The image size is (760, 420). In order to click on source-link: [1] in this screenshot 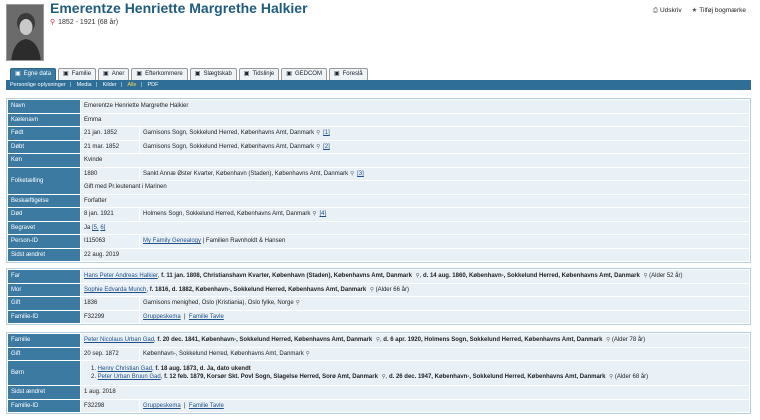, I will do `click(326, 133)`.